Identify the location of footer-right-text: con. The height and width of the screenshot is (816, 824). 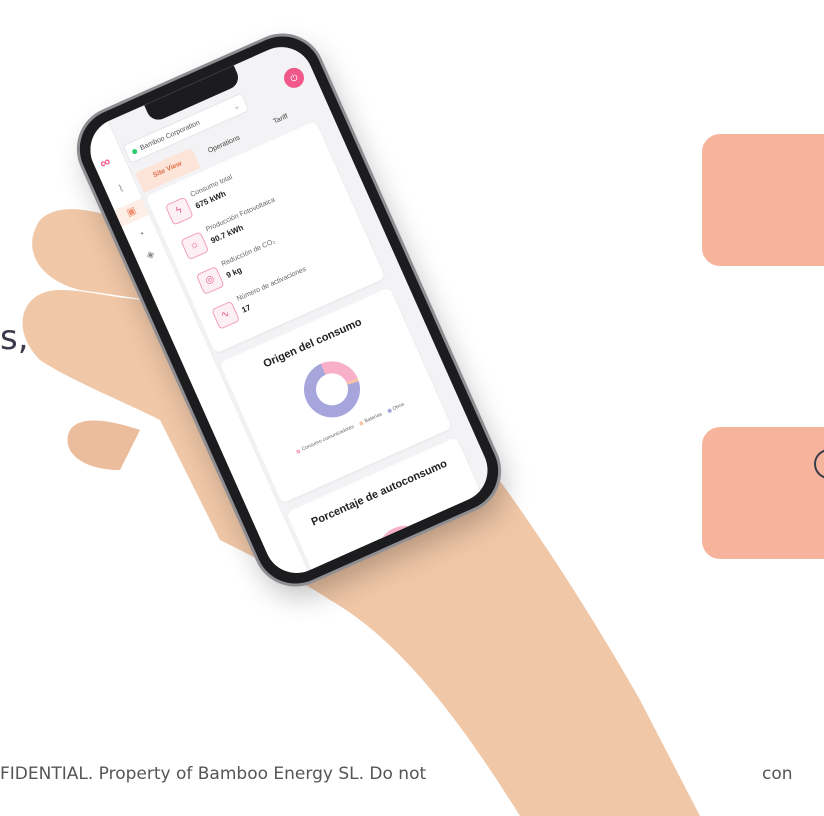
(777, 774).